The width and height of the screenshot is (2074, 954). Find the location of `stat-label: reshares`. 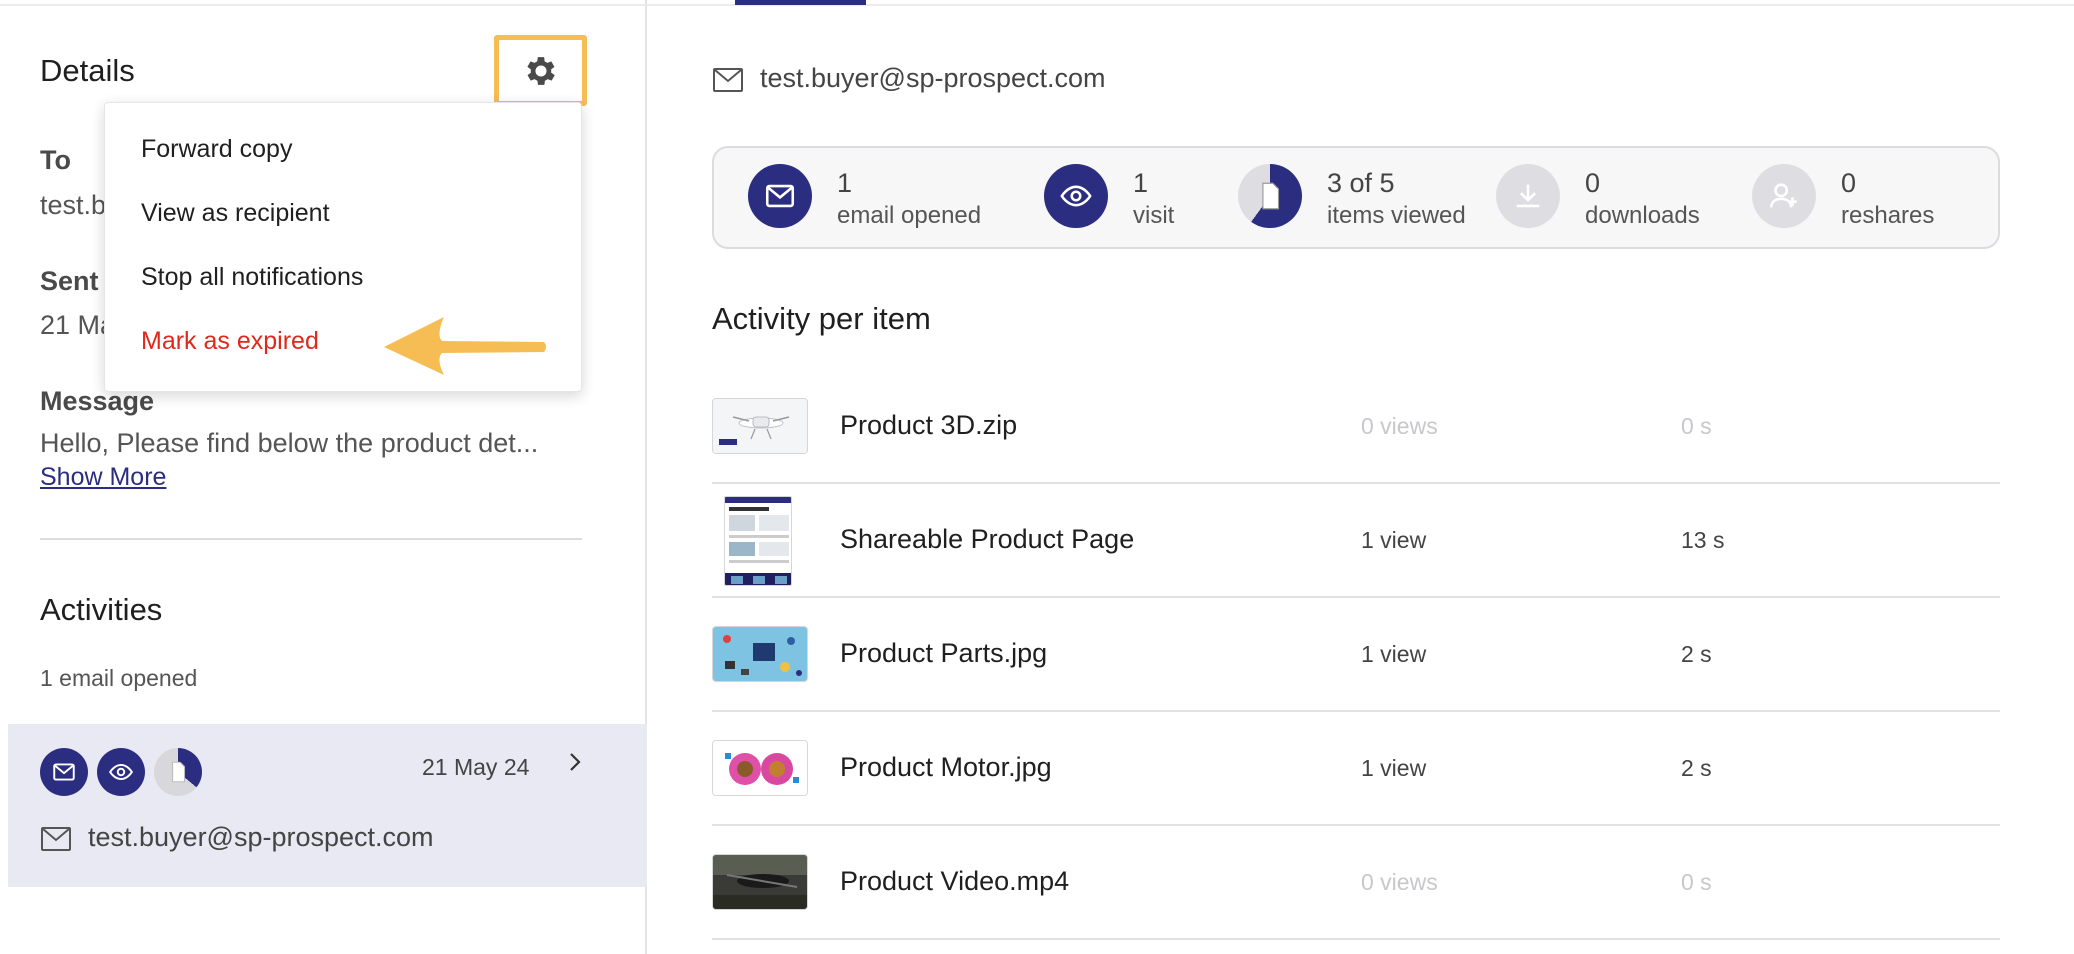

stat-label: reshares is located at coordinates (1888, 215).